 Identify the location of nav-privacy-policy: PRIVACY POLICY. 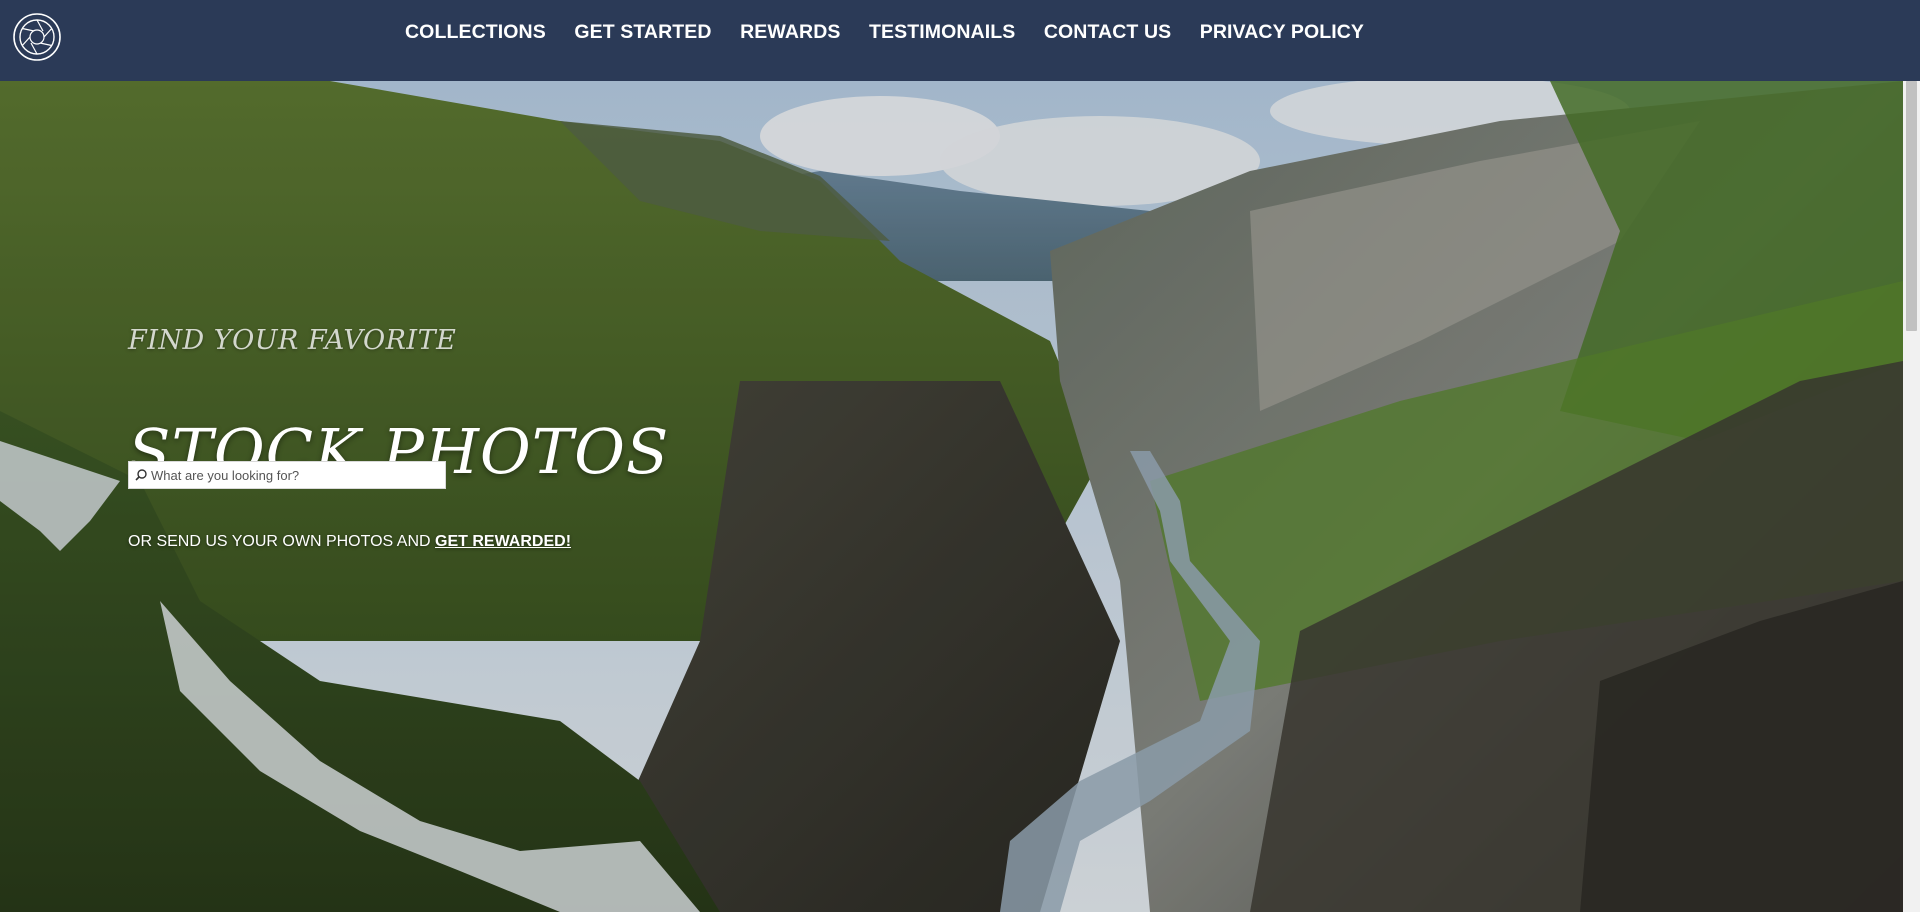
(1282, 32).